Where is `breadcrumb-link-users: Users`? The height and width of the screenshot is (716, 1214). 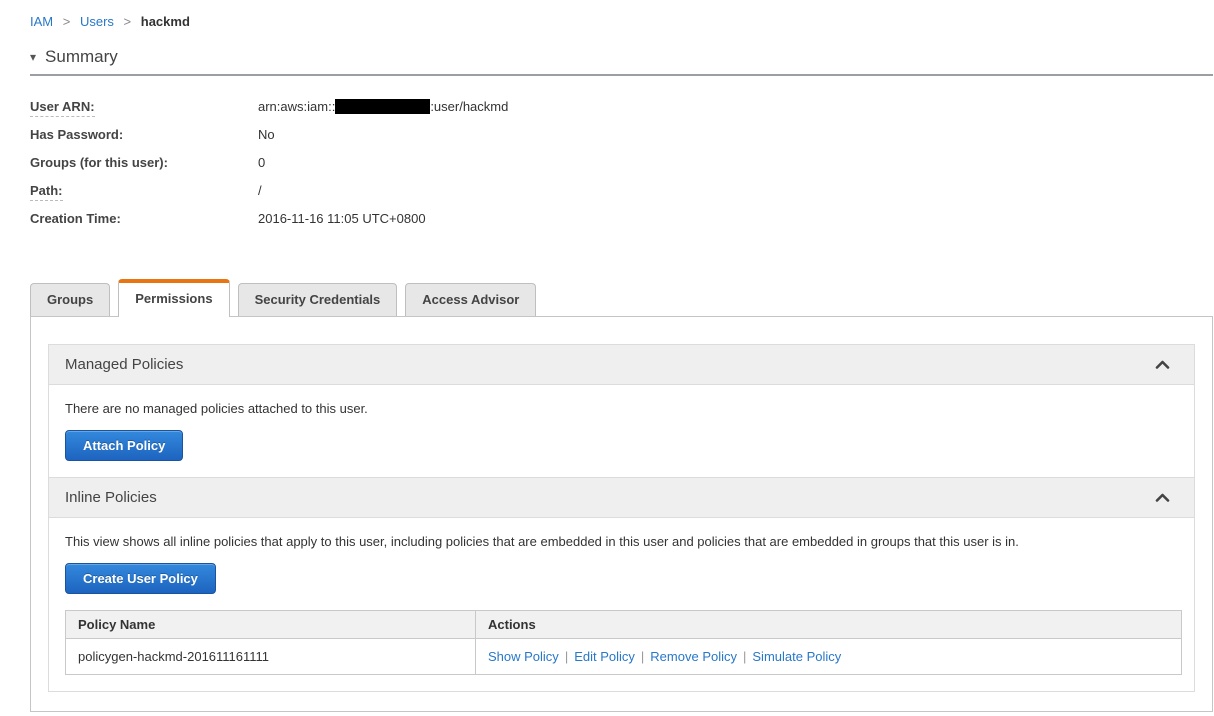 breadcrumb-link-users: Users is located at coordinates (97, 21).